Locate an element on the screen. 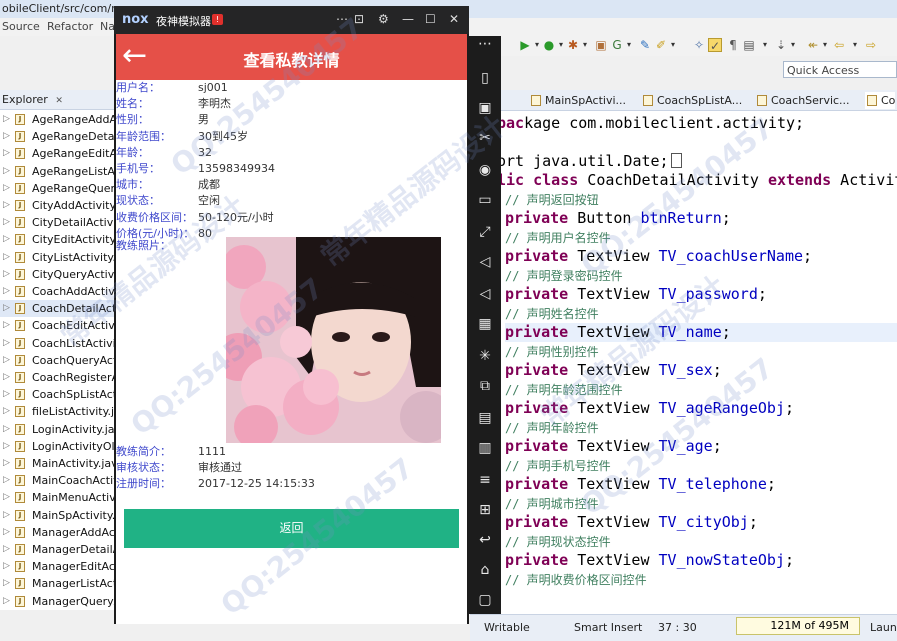  search-dropdown-icon: ▾ is located at coordinates (673, 45).